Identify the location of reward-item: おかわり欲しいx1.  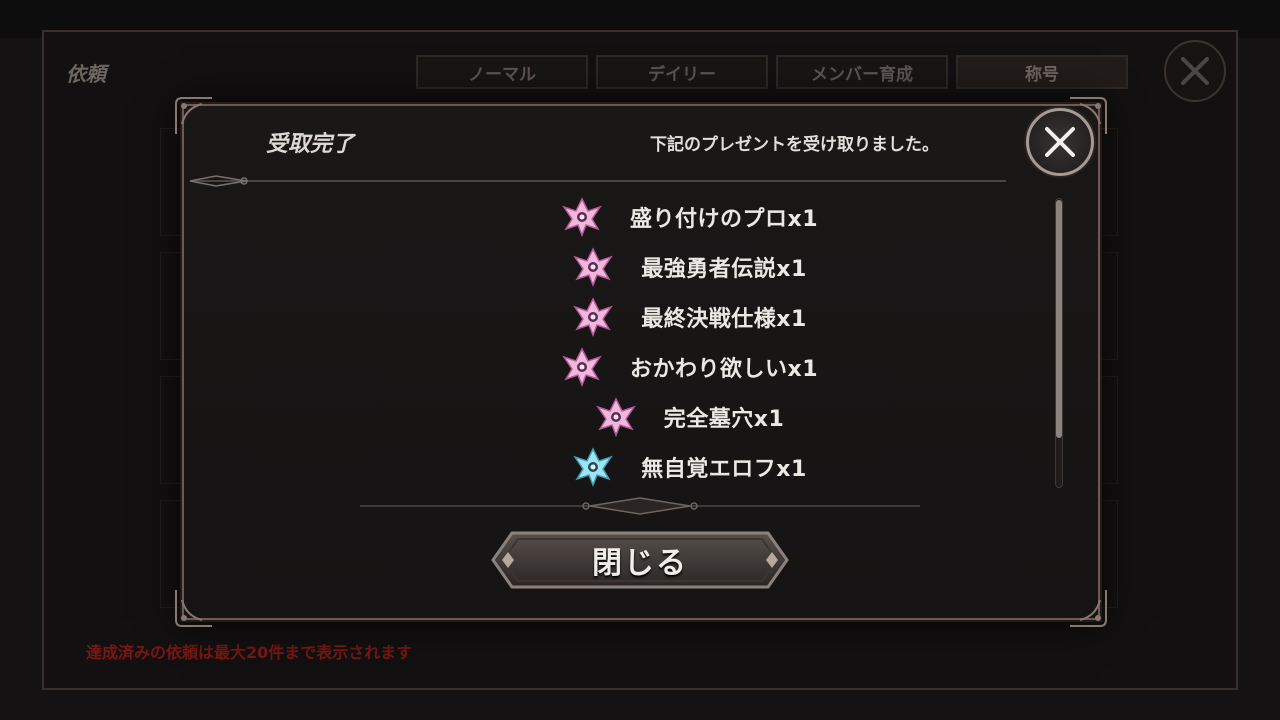
(690, 367).